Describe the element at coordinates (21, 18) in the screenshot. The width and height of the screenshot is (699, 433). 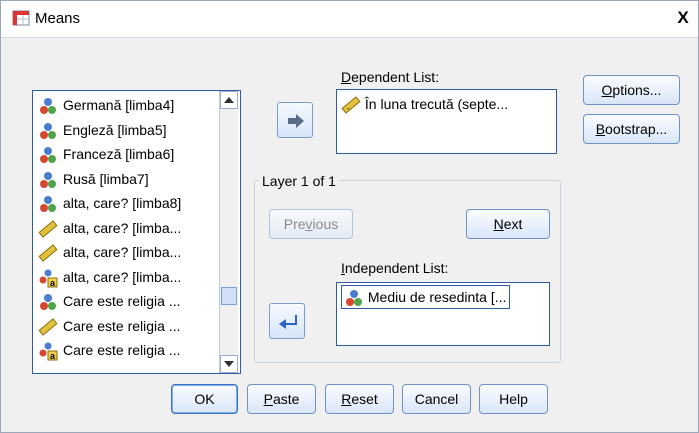
I see `means-app-icon` at that location.